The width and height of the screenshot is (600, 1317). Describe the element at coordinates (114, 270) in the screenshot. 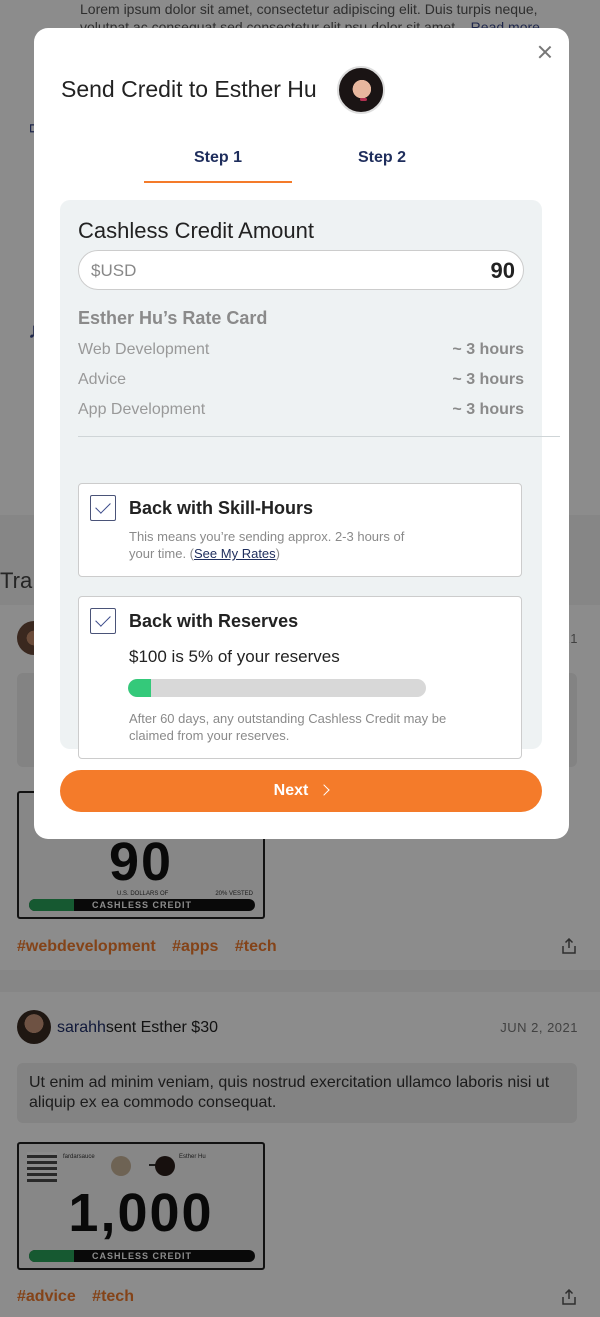

I see `currency-placeholder: $USD` at that location.